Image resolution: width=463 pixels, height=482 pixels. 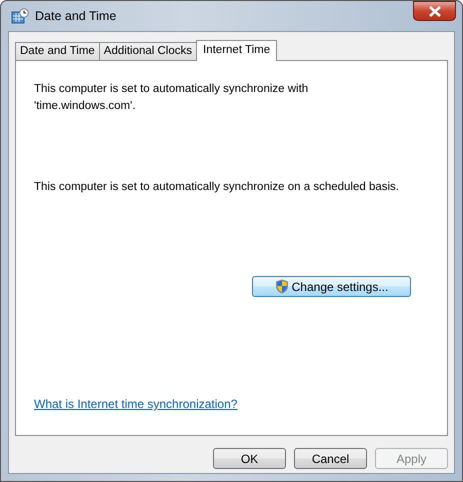 I want to click on close-icon, so click(x=435, y=11).